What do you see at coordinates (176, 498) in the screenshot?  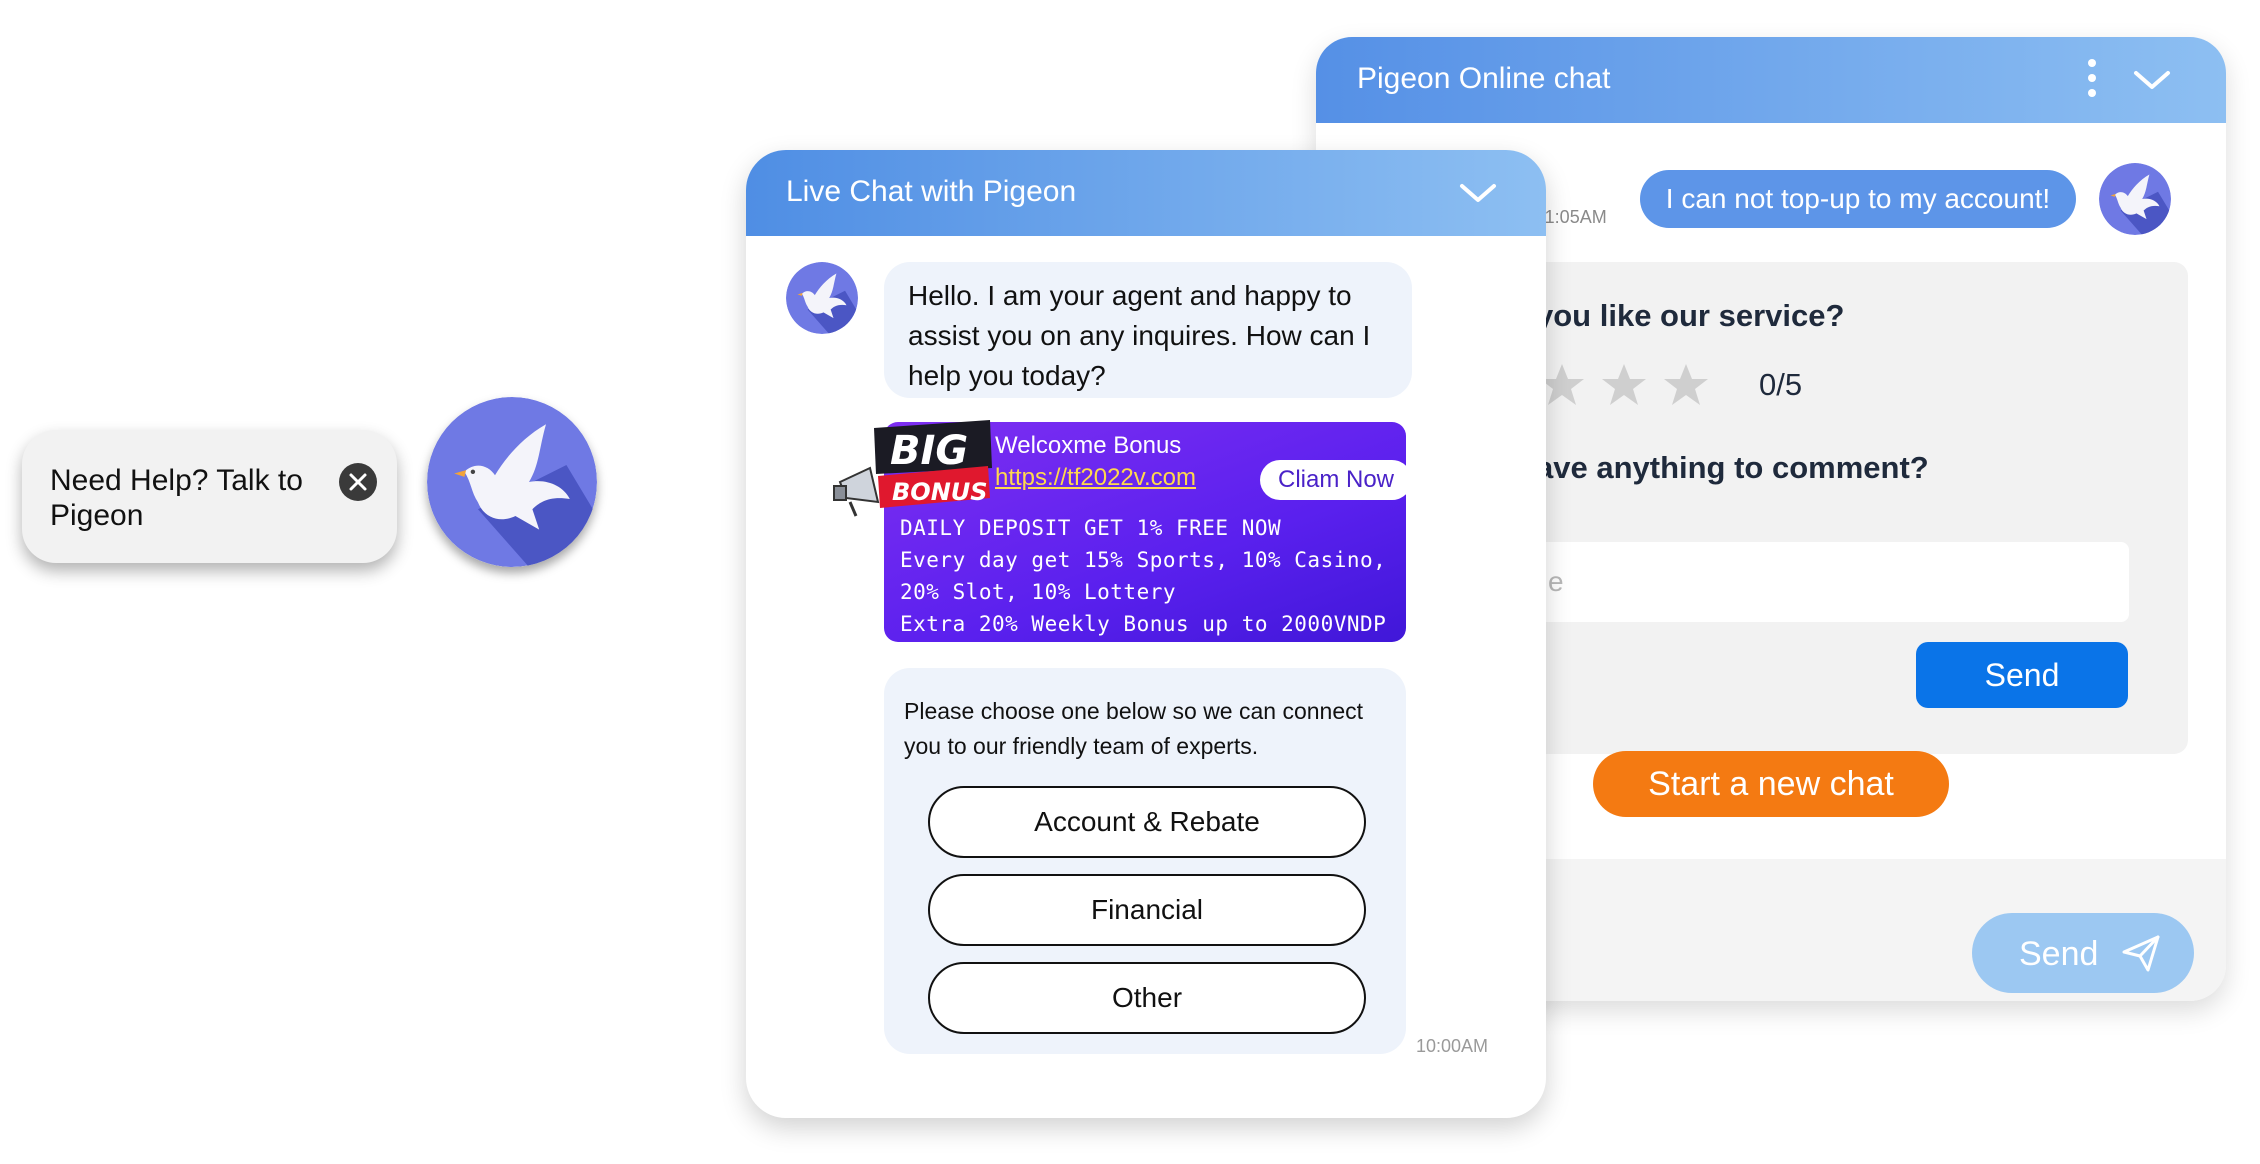 I see `launcher-text: Need Help? Talk to Pigeon` at bounding box center [176, 498].